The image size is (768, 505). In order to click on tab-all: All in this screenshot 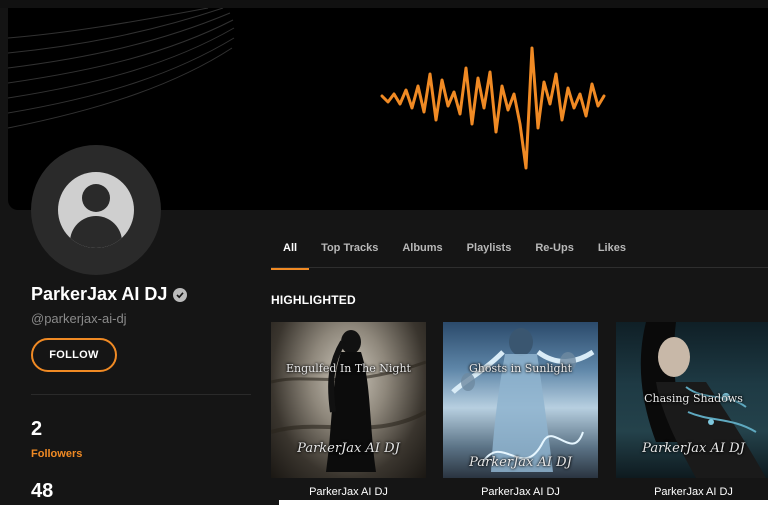, I will do `click(290, 251)`.